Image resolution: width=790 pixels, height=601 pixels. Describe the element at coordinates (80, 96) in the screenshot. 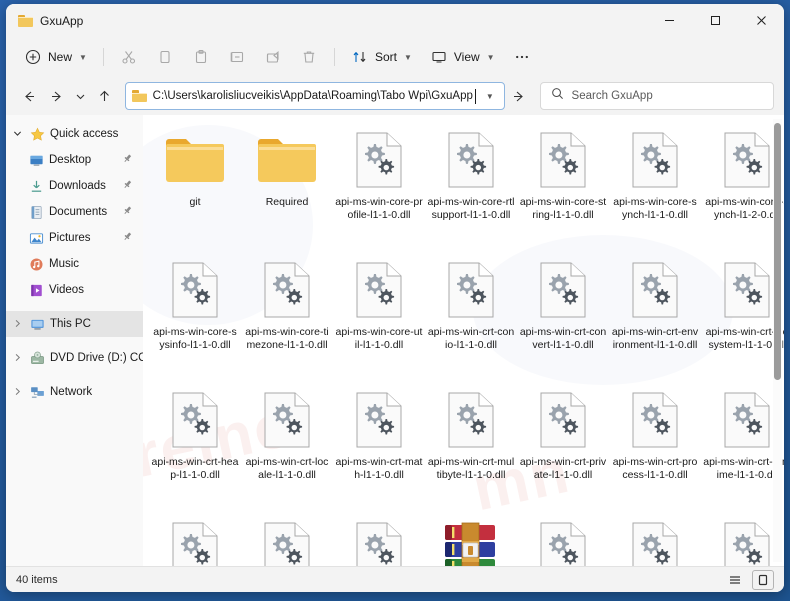

I see `recent-locations-button` at that location.